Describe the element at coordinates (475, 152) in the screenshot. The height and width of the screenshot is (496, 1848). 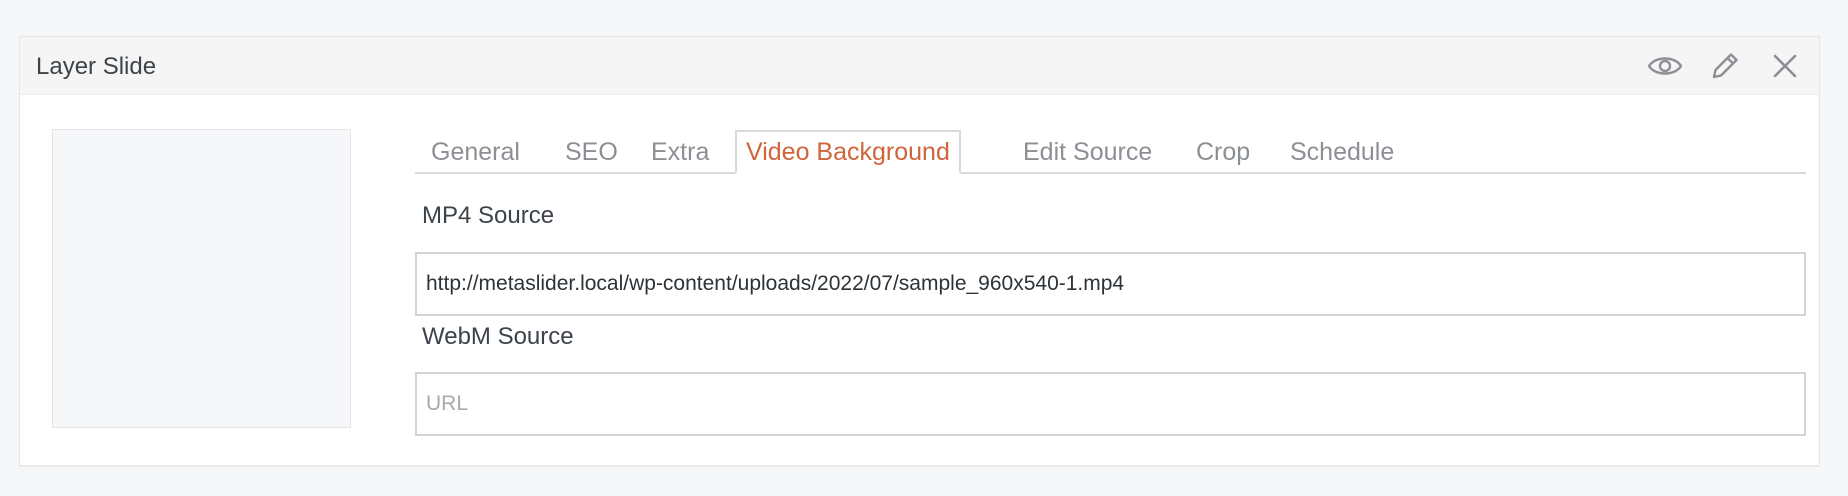
I see `tab-general: General` at that location.